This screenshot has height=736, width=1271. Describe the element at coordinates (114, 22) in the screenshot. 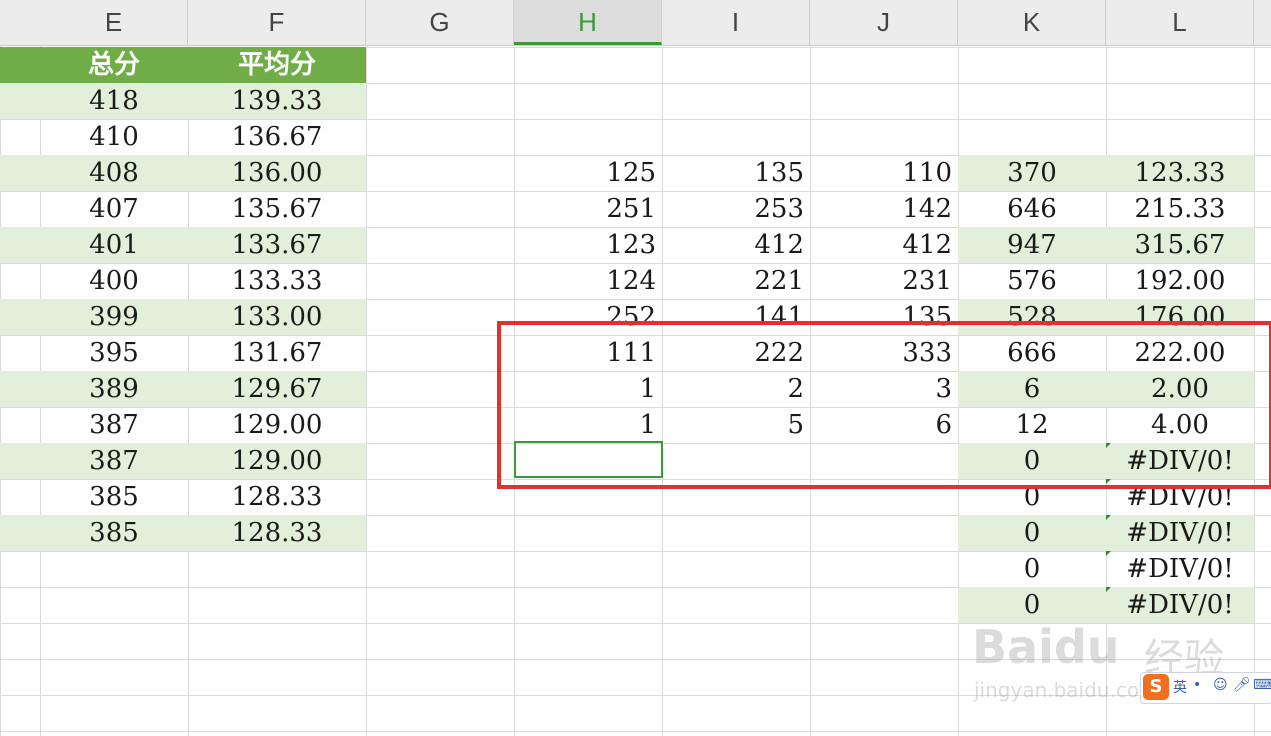

I see `column-header-e: E` at that location.